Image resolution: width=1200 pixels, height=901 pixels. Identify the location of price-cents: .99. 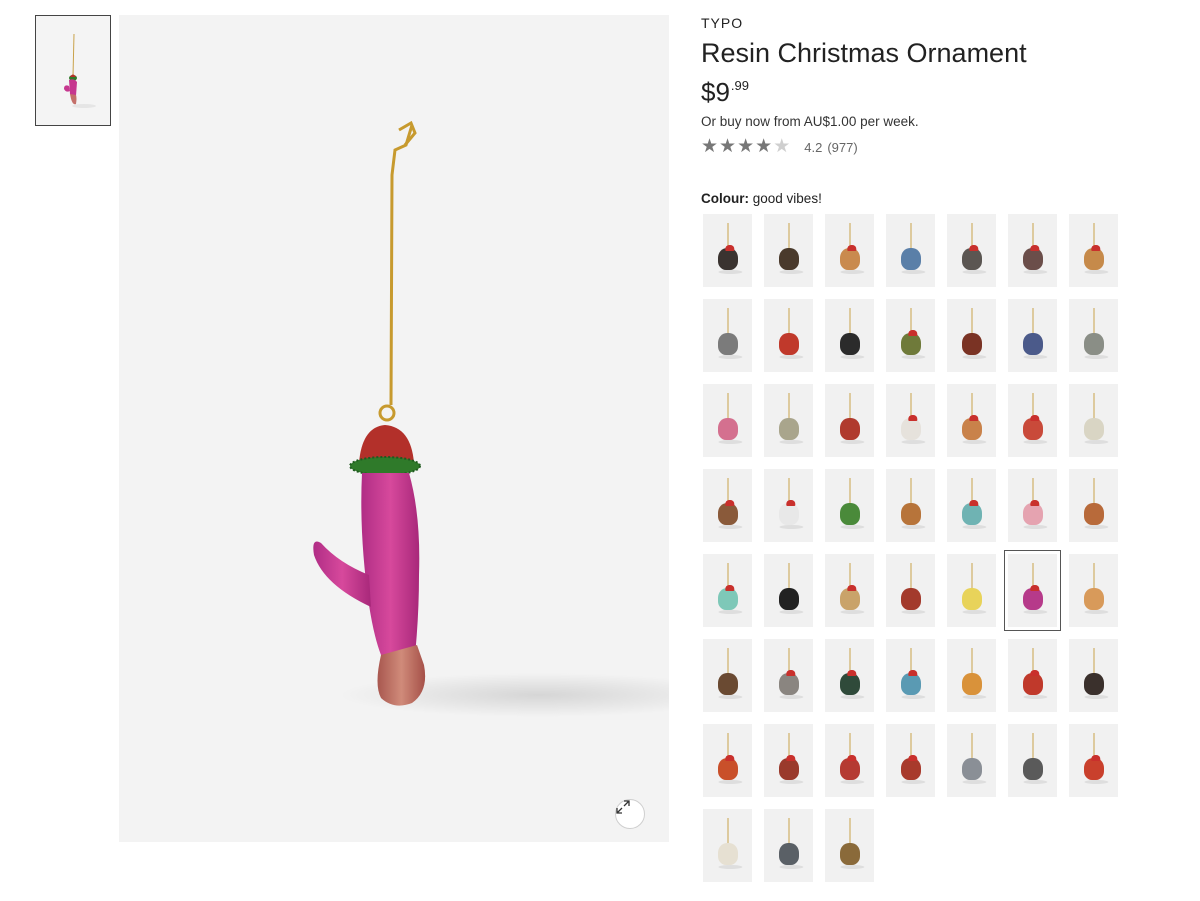
(739, 85).